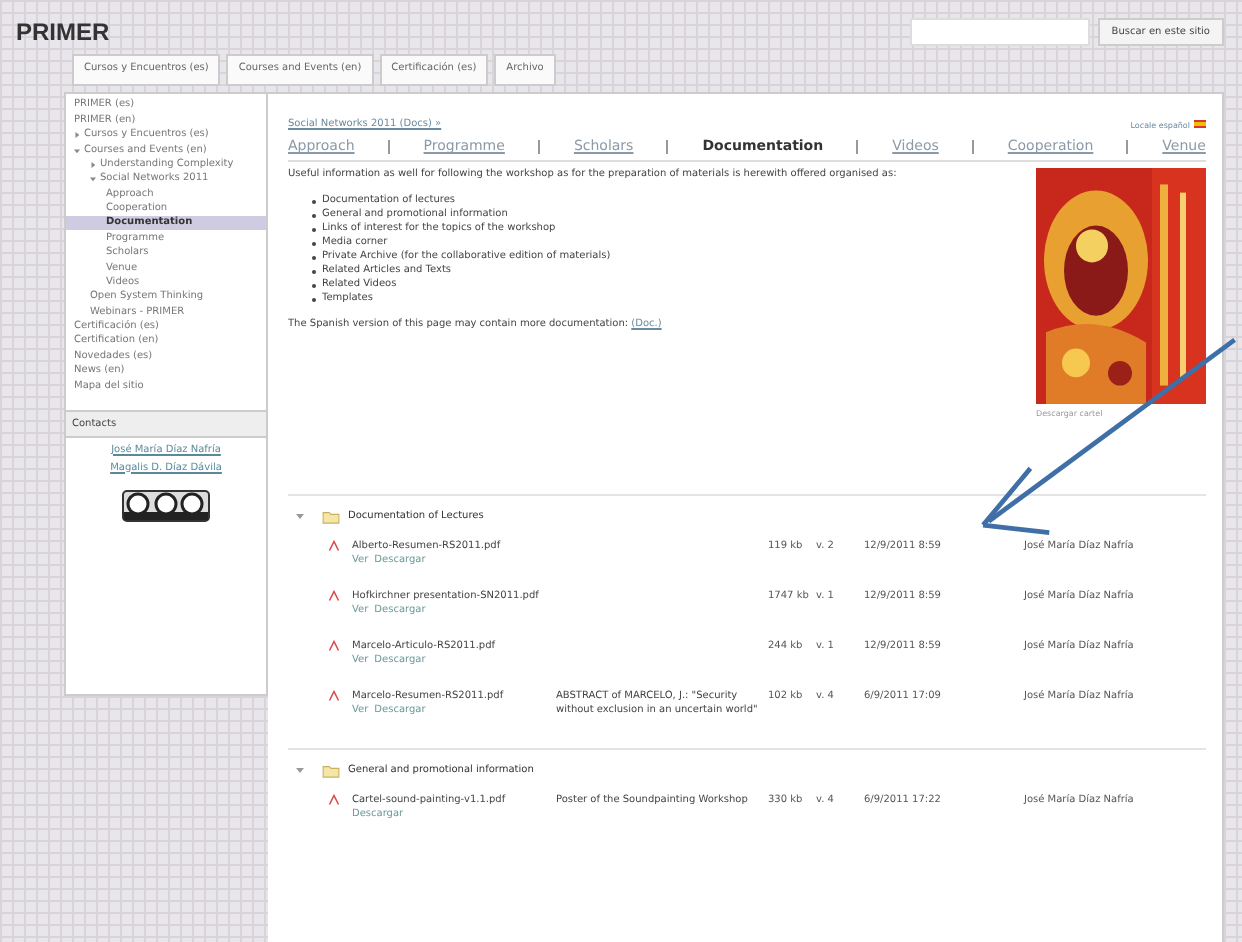 The width and height of the screenshot is (1242, 942). What do you see at coordinates (63, 32) in the screenshot?
I see `site-title: PRIMER` at bounding box center [63, 32].